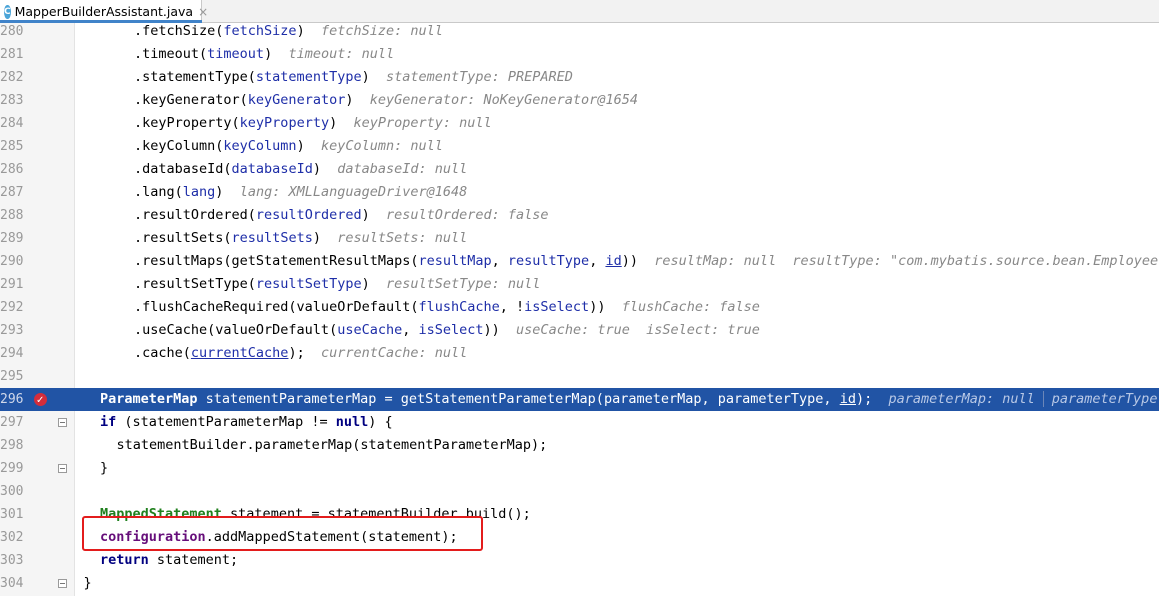  Describe the element at coordinates (512, 307) in the screenshot. I see `code-token: , !` at that location.